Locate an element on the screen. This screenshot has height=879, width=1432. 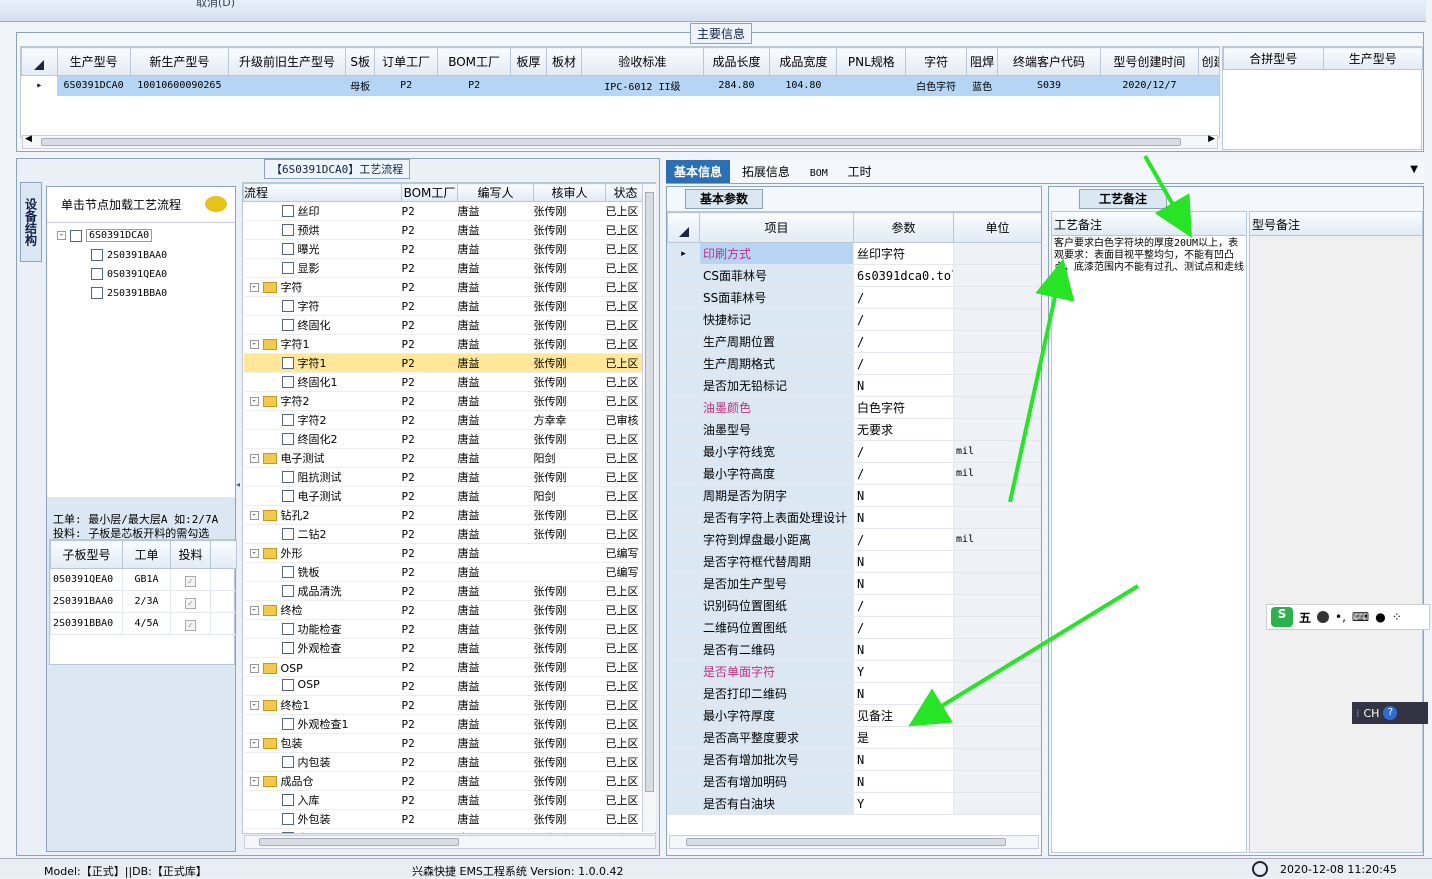
annotation-arrows is located at coordinates (1050, 441).